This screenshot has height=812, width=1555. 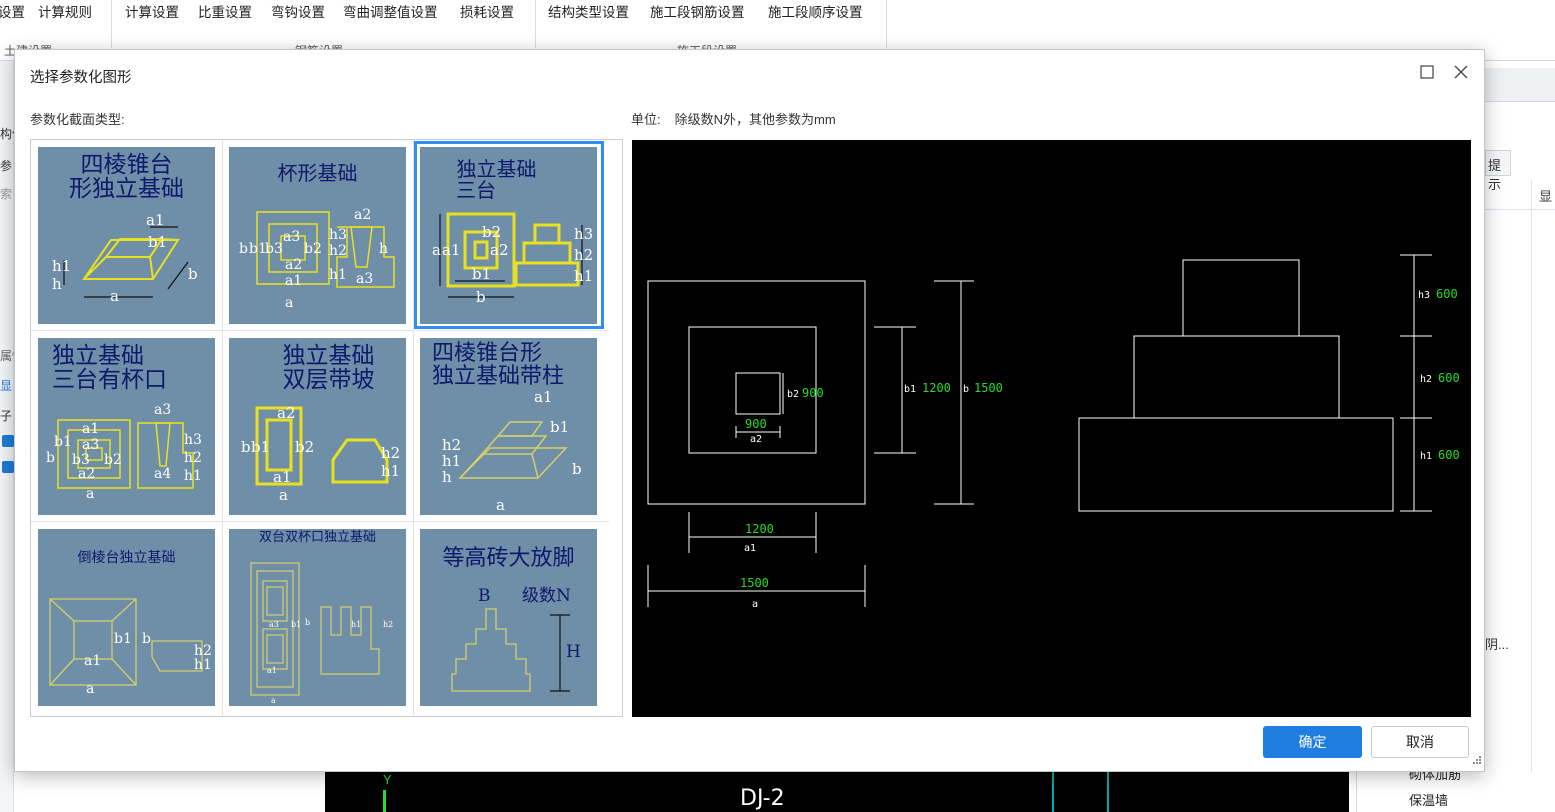 I want to click on ribbon-item-bend-adjust-settings: 弯曲调整值设置, so click(x=390, y=11).